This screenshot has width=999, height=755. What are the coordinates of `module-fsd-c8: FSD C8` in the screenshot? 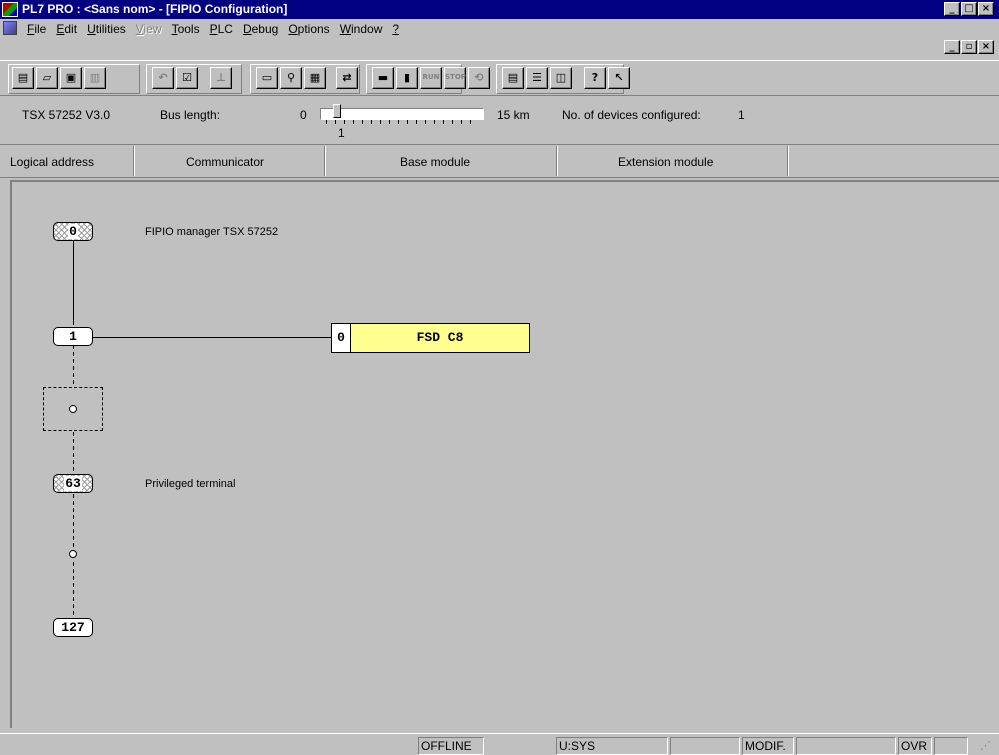 It's located at (440, 338).